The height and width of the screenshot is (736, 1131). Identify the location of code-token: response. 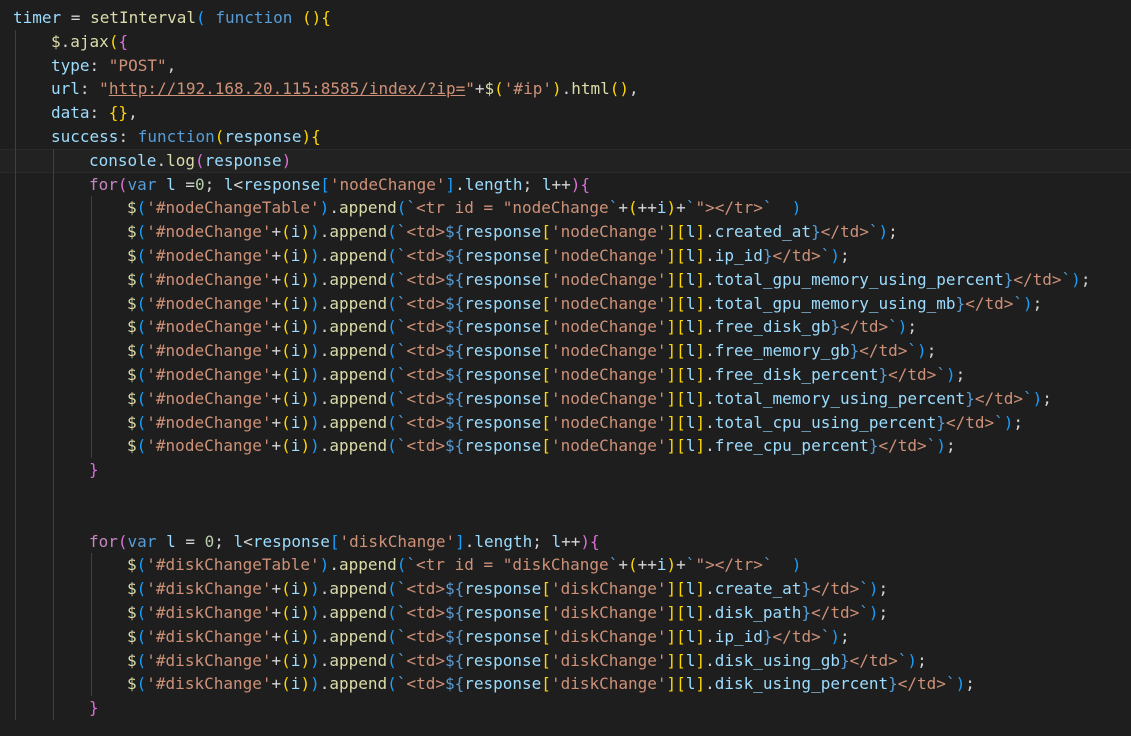
(503, 327).